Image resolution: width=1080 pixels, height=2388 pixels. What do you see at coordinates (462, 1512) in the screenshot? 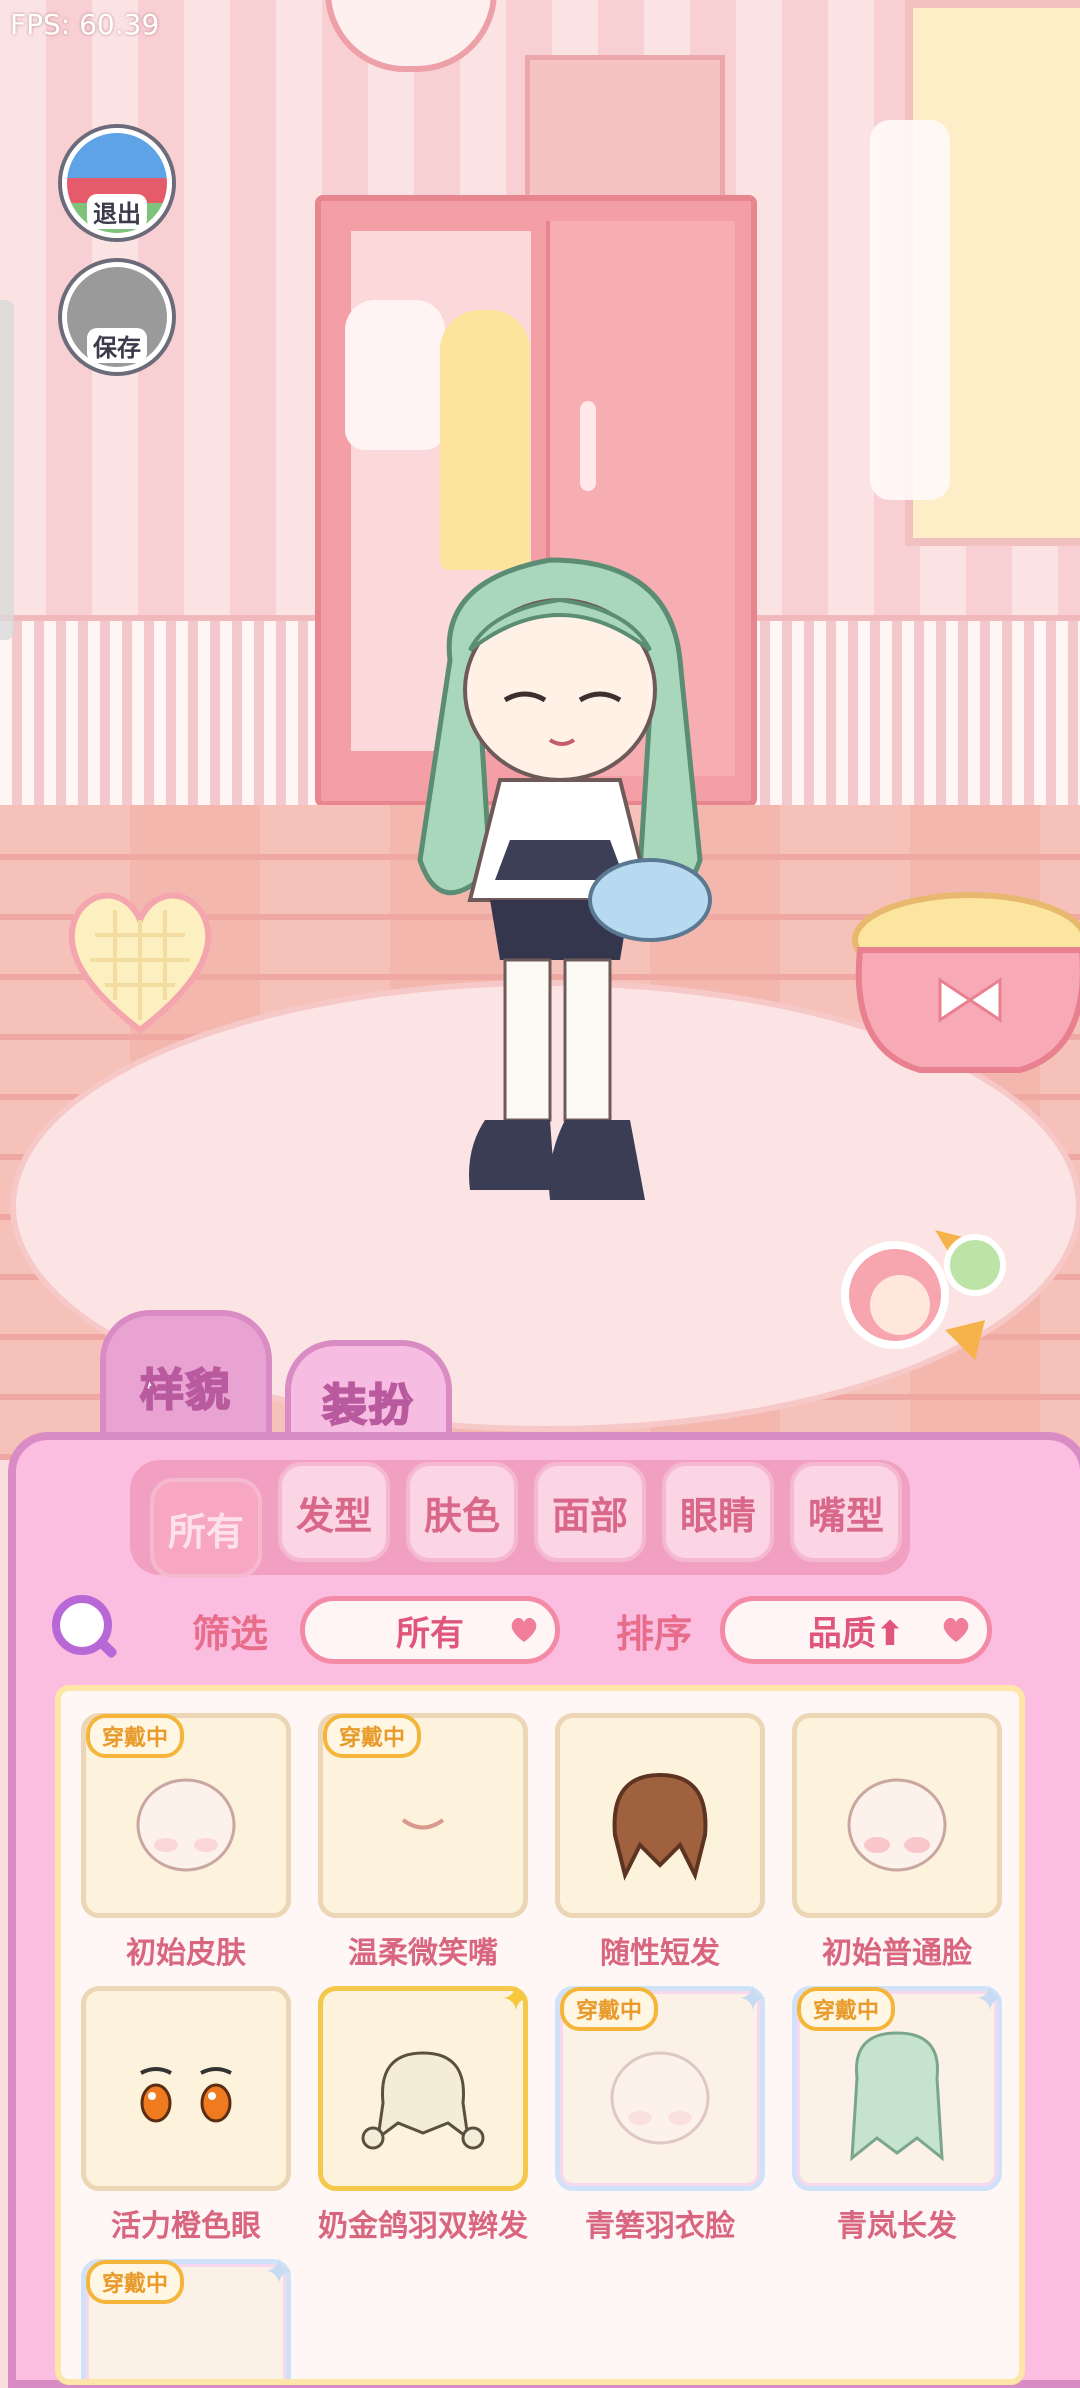
I see `category-skin: 肤色` at bounding box center [462, 1512].